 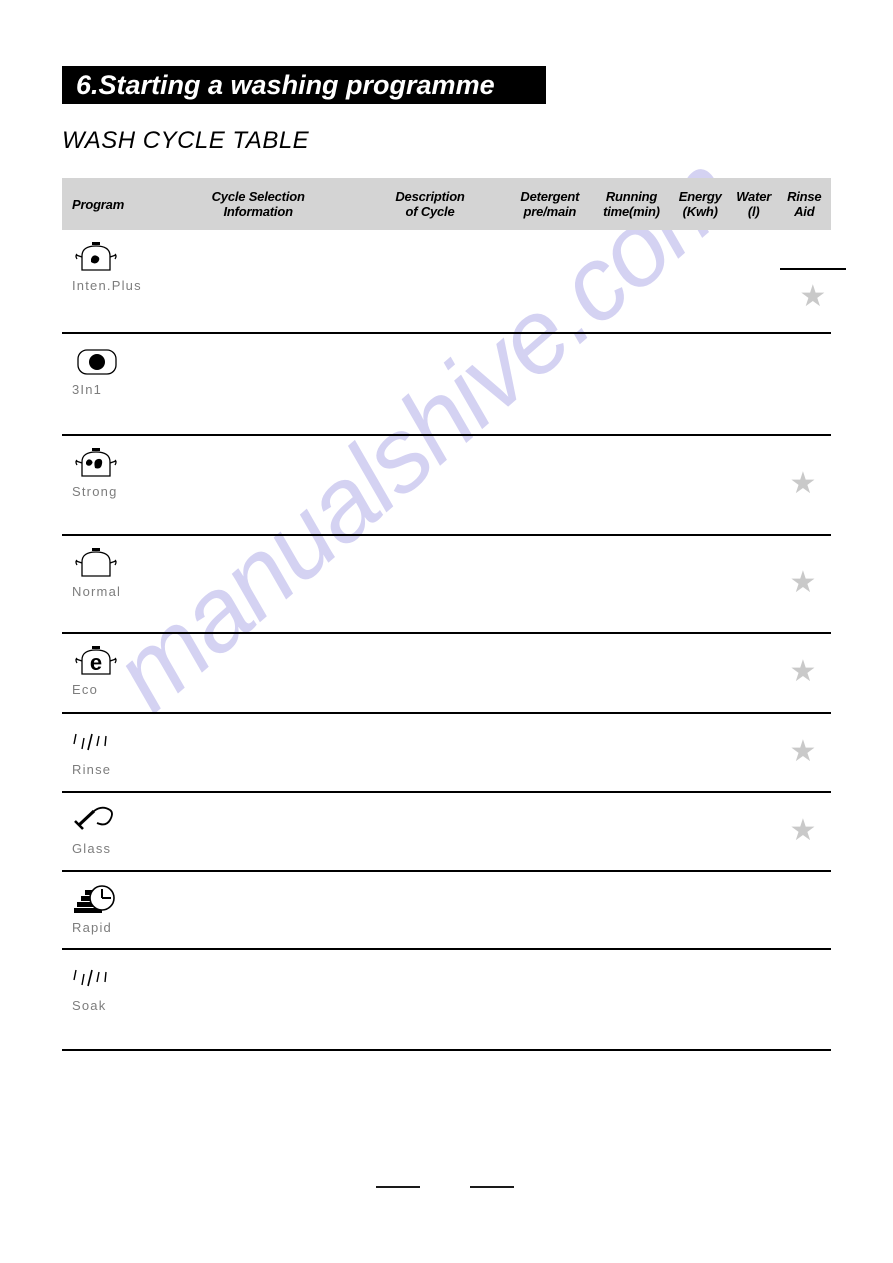 I want to click on cell-program: Soak, so click(x=97, y=999).